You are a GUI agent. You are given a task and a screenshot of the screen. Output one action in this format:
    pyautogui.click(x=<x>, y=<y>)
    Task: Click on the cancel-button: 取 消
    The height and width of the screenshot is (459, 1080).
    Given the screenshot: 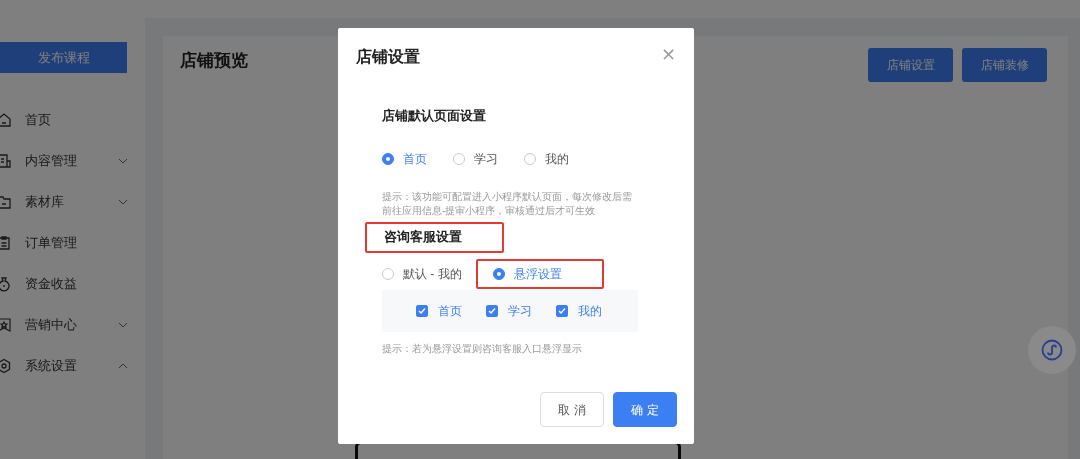 What is the action you would take?
    pyautogui.click(x=572, y=409)
    